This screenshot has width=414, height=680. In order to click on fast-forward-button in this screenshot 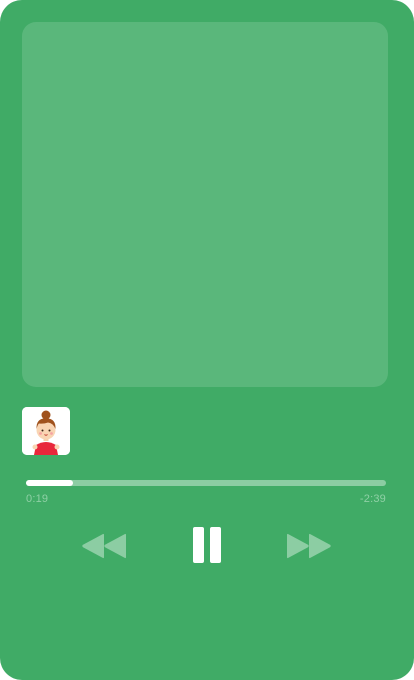, I will do `click(309, 546)`.